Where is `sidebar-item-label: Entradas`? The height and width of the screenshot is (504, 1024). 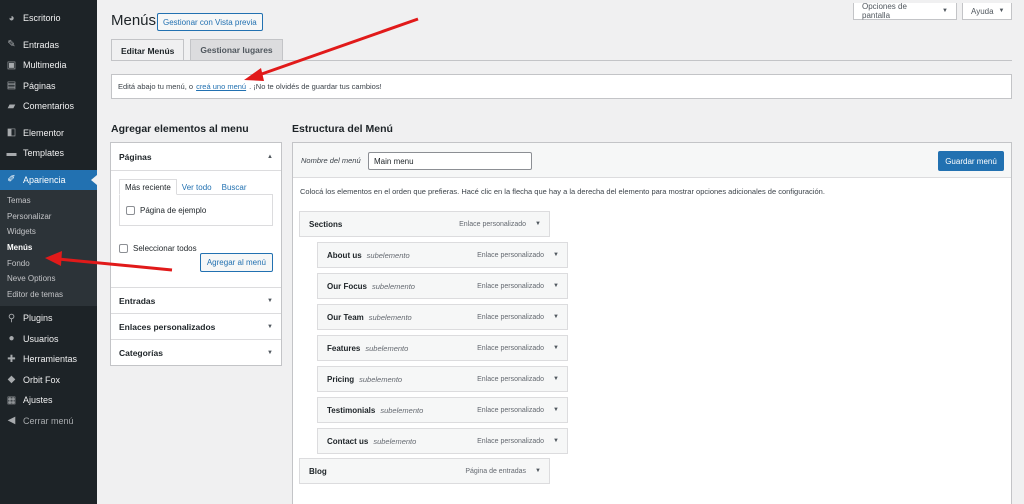 sidebar-item-label: Entradas is located at coordinates (41, 44).